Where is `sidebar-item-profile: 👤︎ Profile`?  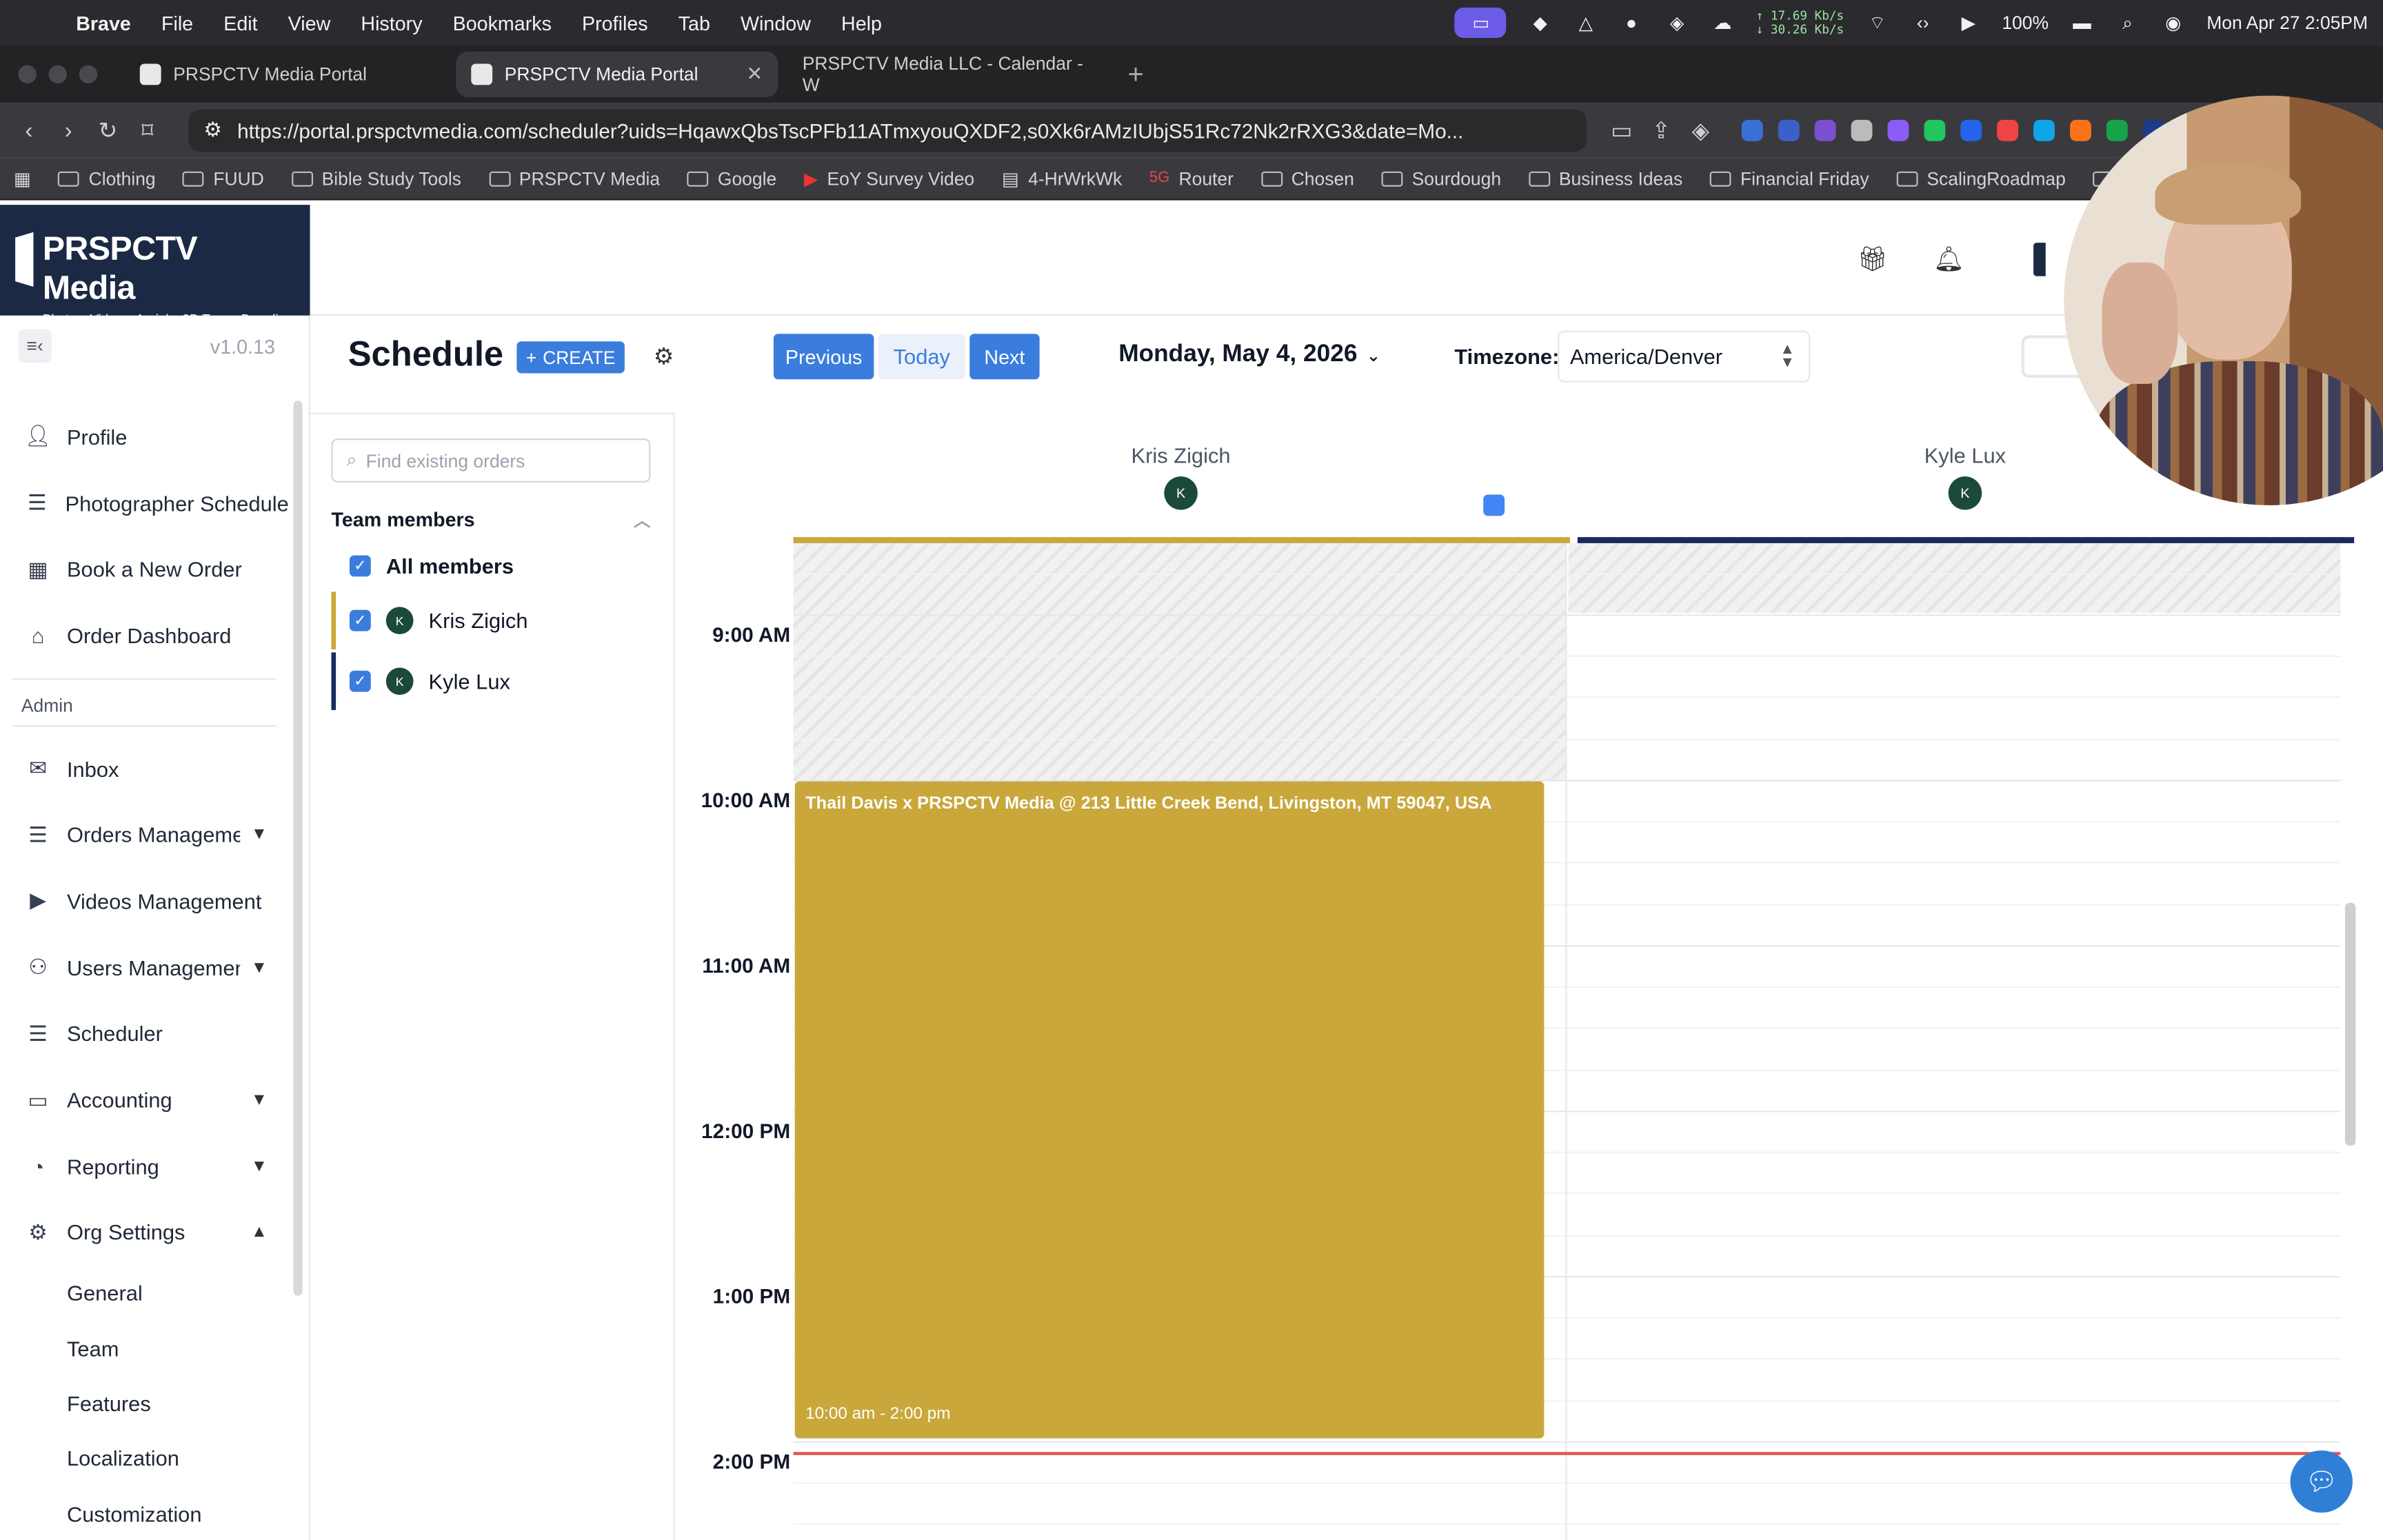 sidebar-item-profile: 👤︎ Profile is located at coordinates (144, 436).